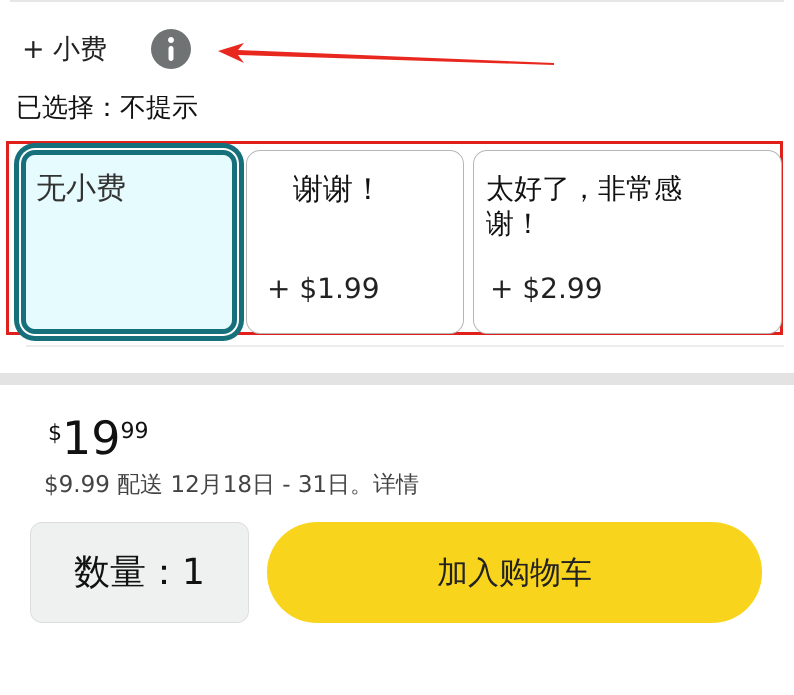 The width and height of the screenshot is (794, 695). I want to click on delivery-info: $9.99 配送 12月18日 - 31日。详情, so click(232, 485).